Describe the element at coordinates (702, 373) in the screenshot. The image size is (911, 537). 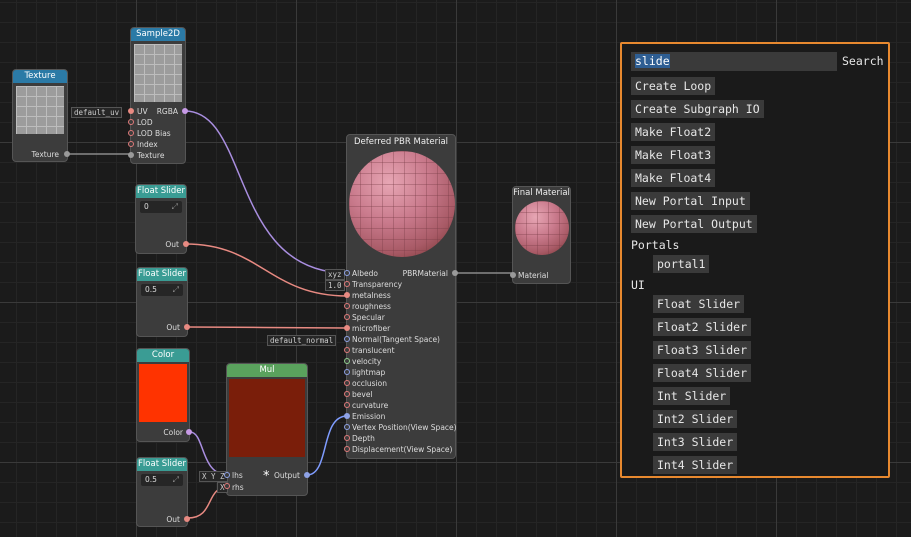
I see `menu-item-float4-slider: Float4 Slider` at that location.